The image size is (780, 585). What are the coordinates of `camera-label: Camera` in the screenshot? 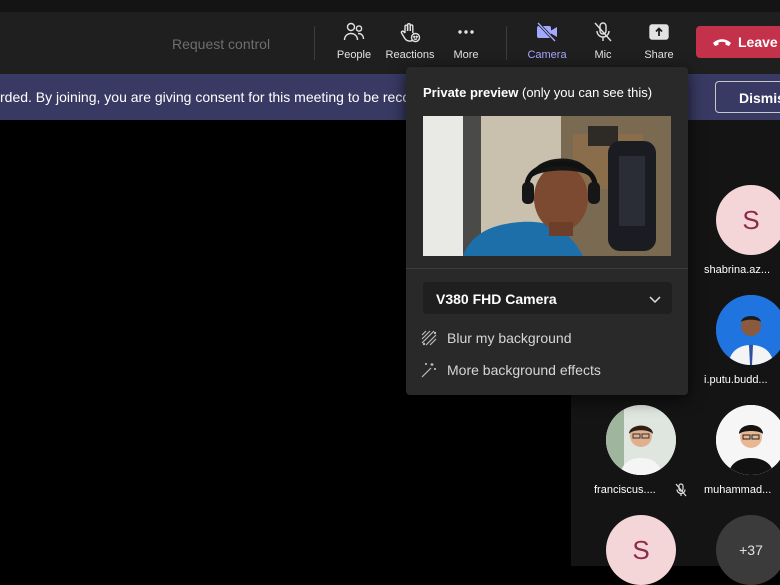 It's located at (547, 55).